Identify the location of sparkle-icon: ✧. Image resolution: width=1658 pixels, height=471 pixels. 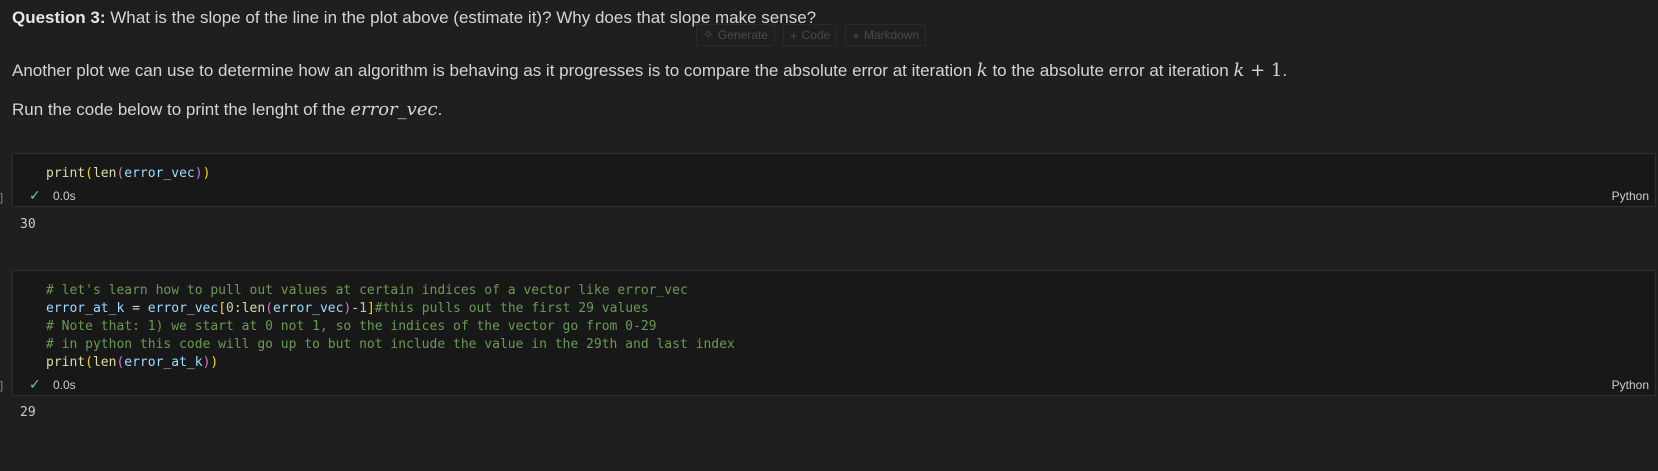
(708, 34).